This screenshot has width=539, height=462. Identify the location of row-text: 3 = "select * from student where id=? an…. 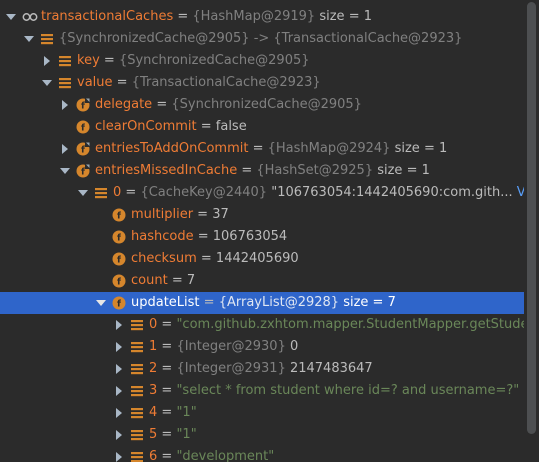
(334, 391).